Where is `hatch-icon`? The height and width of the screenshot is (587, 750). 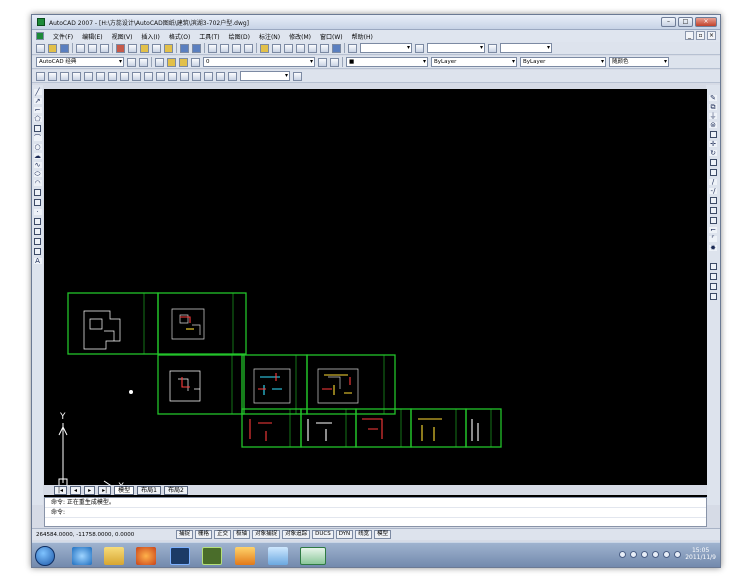 hatch-icon is located at coordinates (37, 221).